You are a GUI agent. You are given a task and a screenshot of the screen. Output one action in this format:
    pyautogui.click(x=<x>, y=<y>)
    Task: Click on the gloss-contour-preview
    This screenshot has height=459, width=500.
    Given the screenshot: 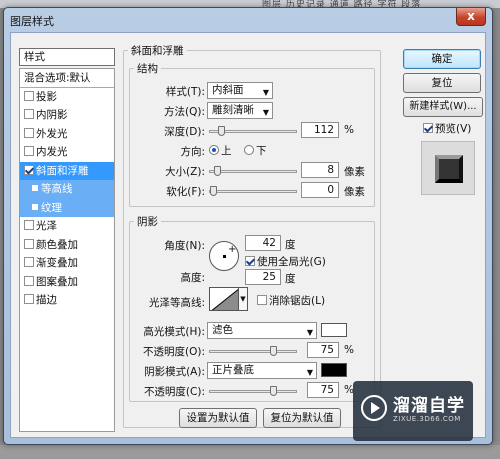 What is the action you would take?
    pyautogui.click(x=224, y=299)
    